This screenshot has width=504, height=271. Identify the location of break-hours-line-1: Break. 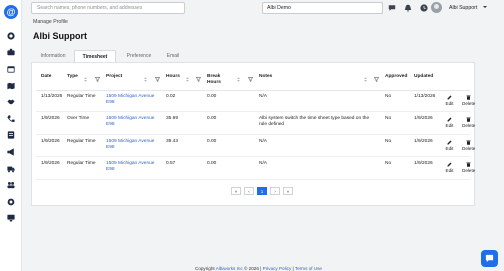
(214, 76).